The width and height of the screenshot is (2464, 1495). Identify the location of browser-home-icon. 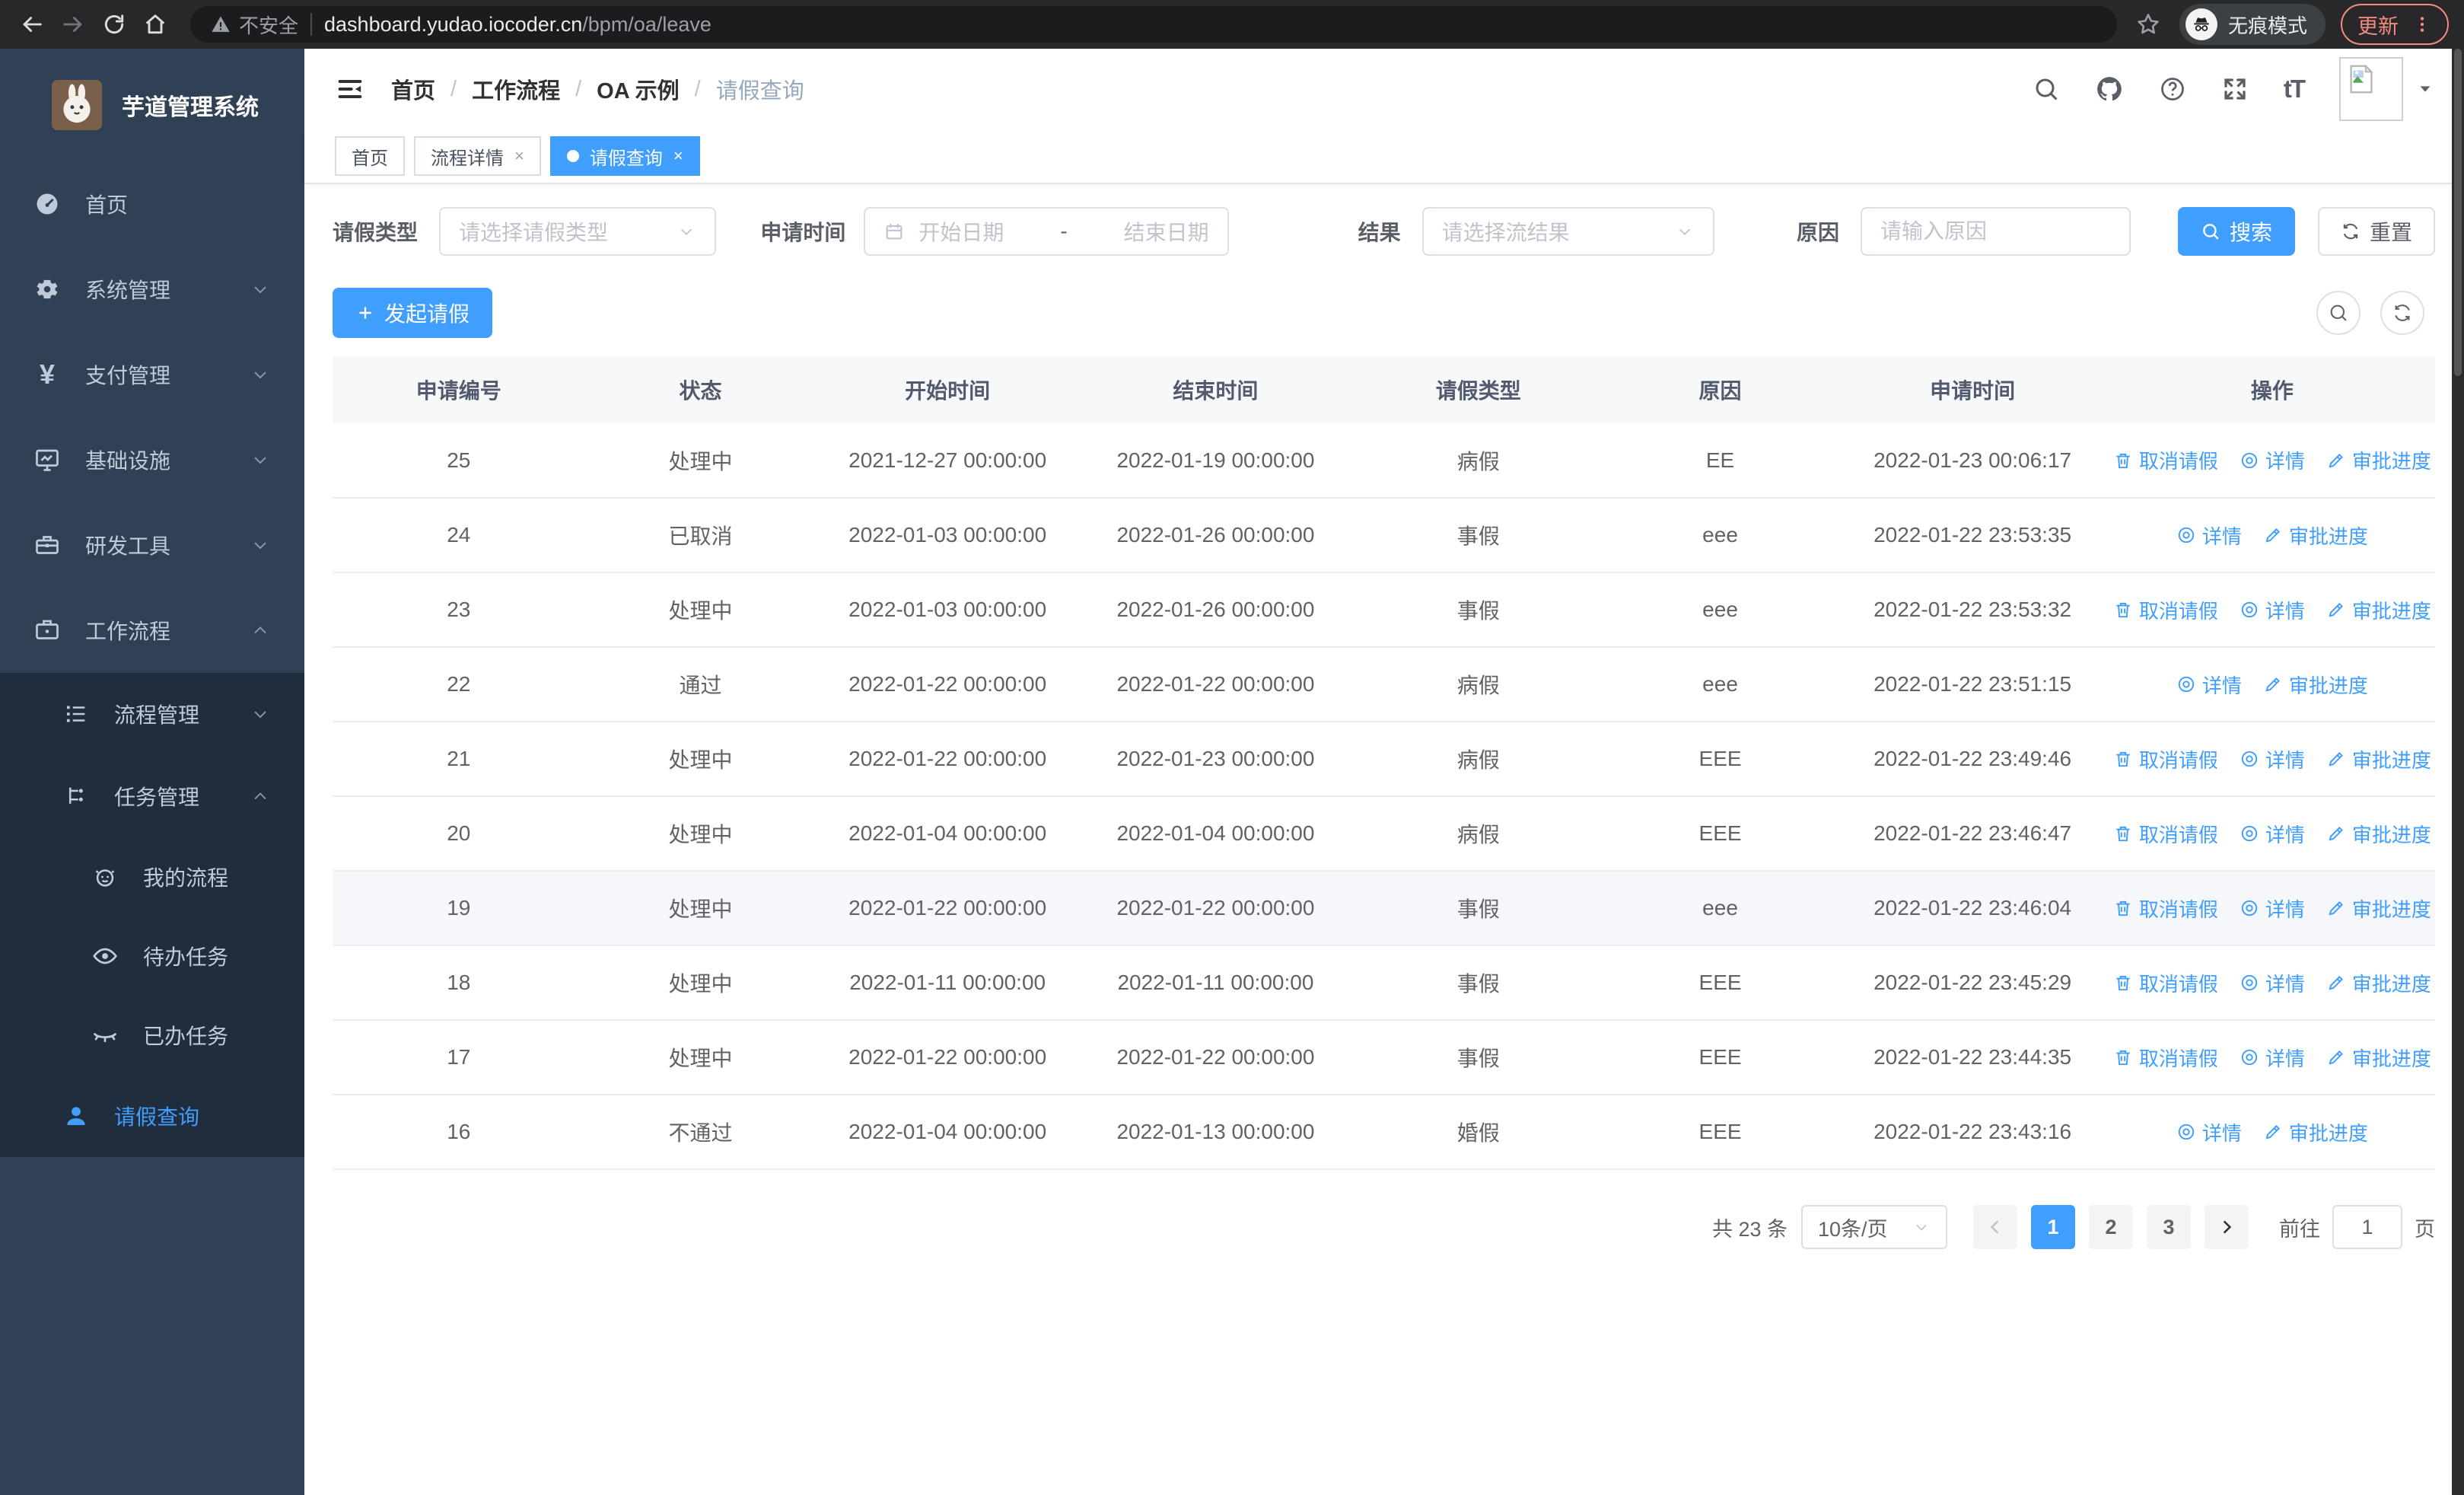
(155, 25).